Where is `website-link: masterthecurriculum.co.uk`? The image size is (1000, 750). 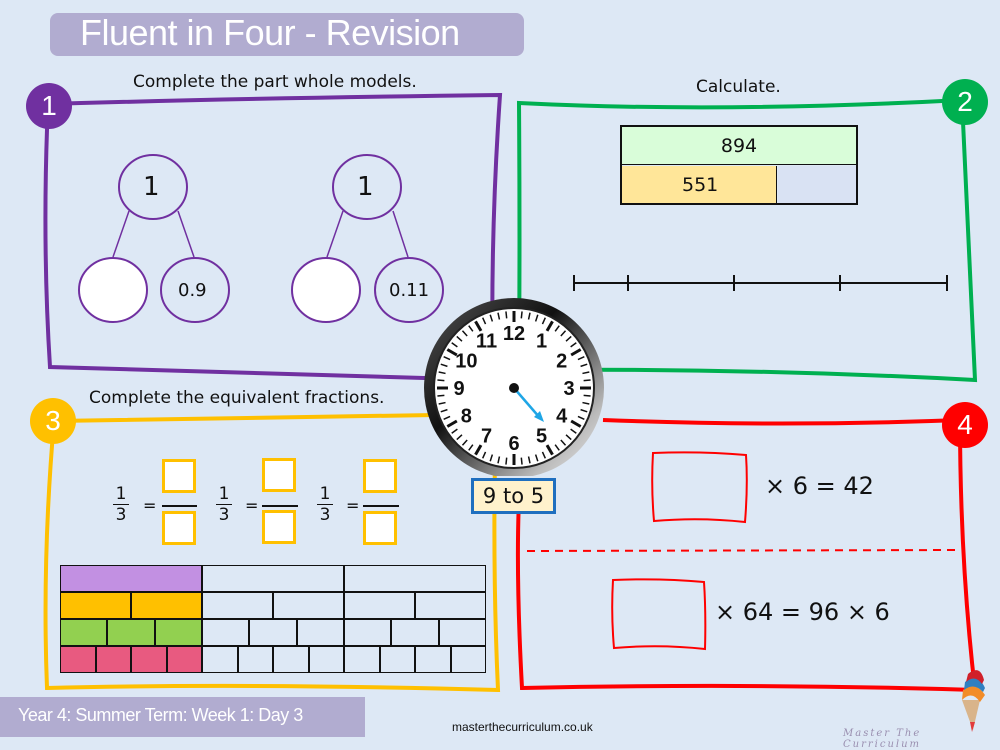
website-link: masterthecurriculum.co.uk is located at coordinates (522, 727).